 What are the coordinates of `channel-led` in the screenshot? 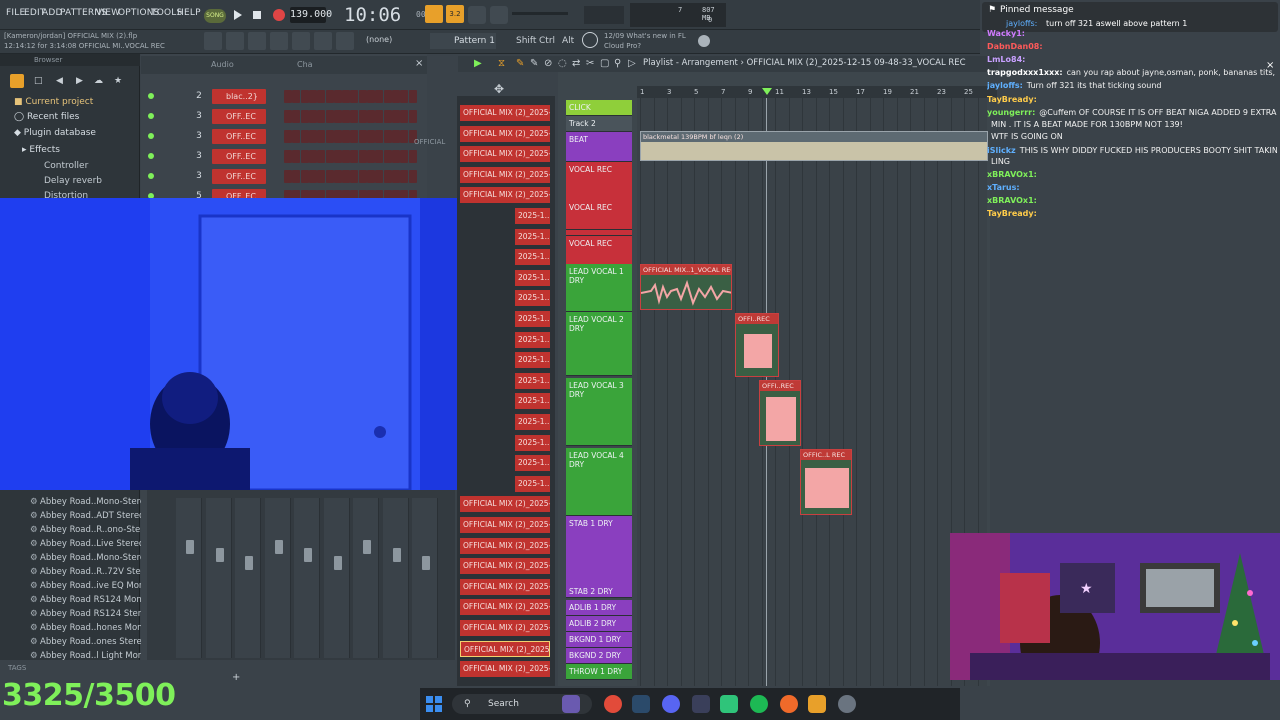 It's located at (151, 156).